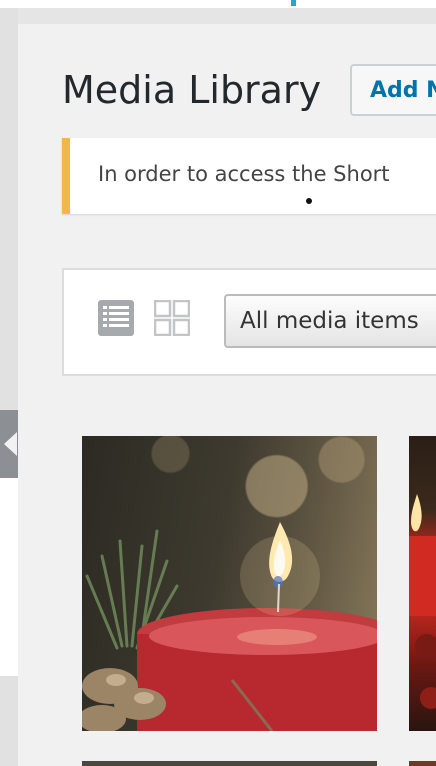 This screenshot has width=436, height=766. What do you see at coordinates (330, 321) in the screenshot?
I see `media-type-filter: All media items` at bounding box center [330, 321].